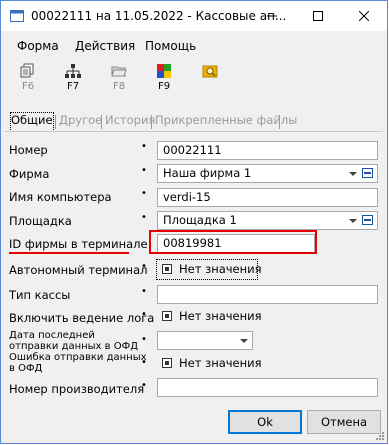 Image resolution: width=389 pixels, height=445 pixels. Describe the element at coordinates (80, 122) in the screenshot. I see `tab-other: Другое` at that location.